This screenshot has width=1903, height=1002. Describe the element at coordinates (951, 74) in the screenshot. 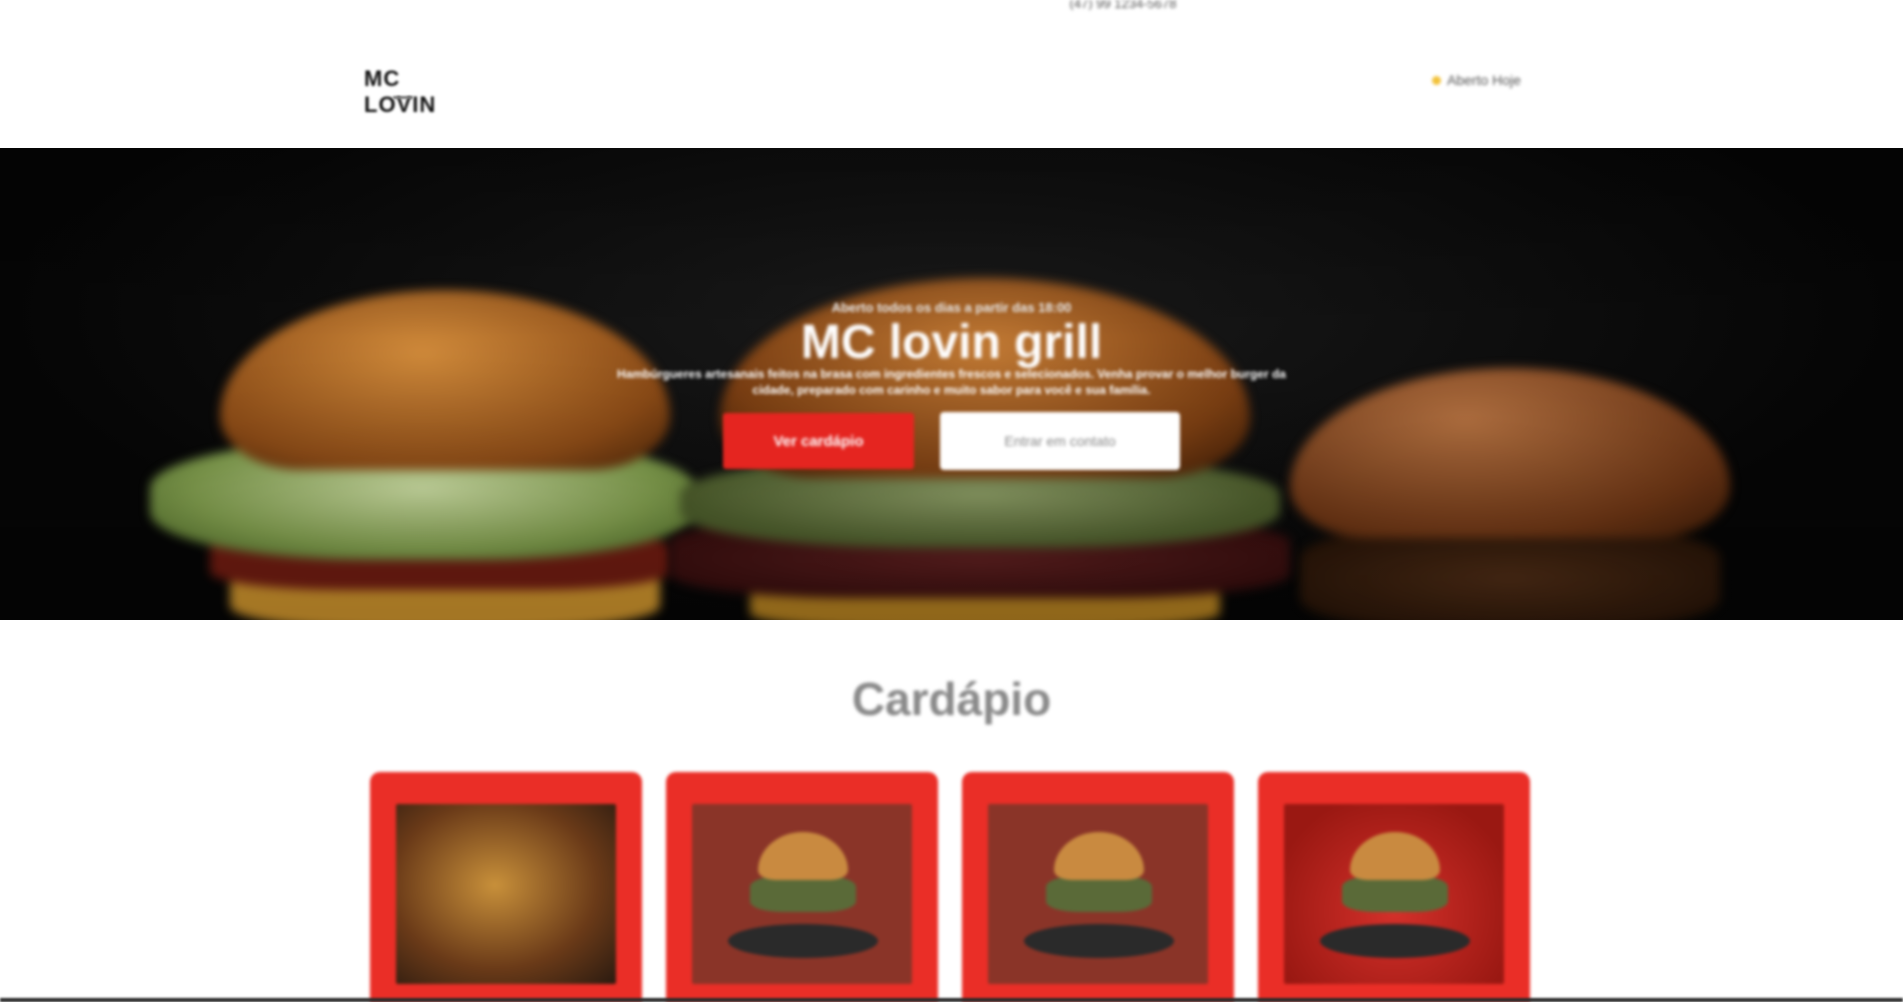

I see `site-header: MC LOVIN Aberto Hoje` at that location.